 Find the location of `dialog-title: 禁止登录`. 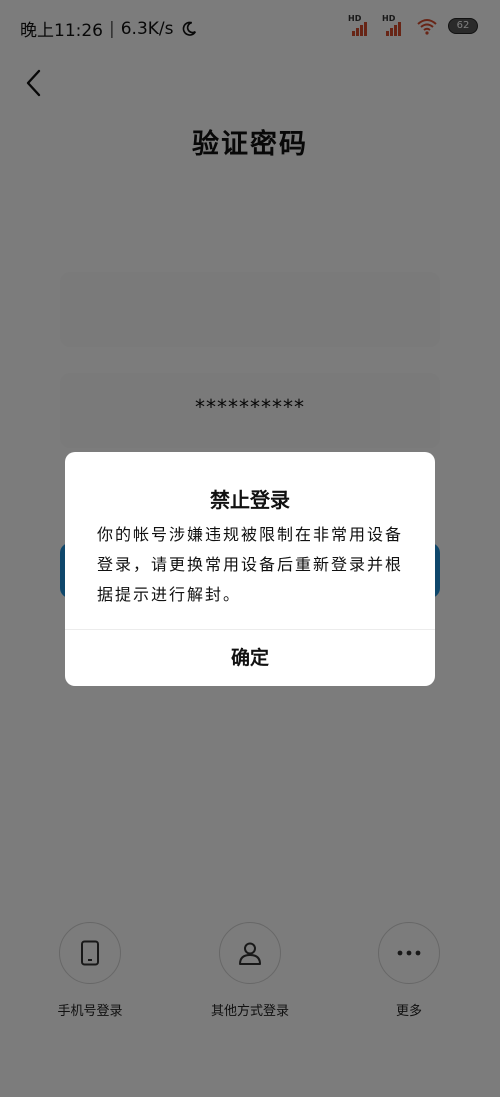

dialog-title: 禁止登录 is located at coordinates (250, 500).